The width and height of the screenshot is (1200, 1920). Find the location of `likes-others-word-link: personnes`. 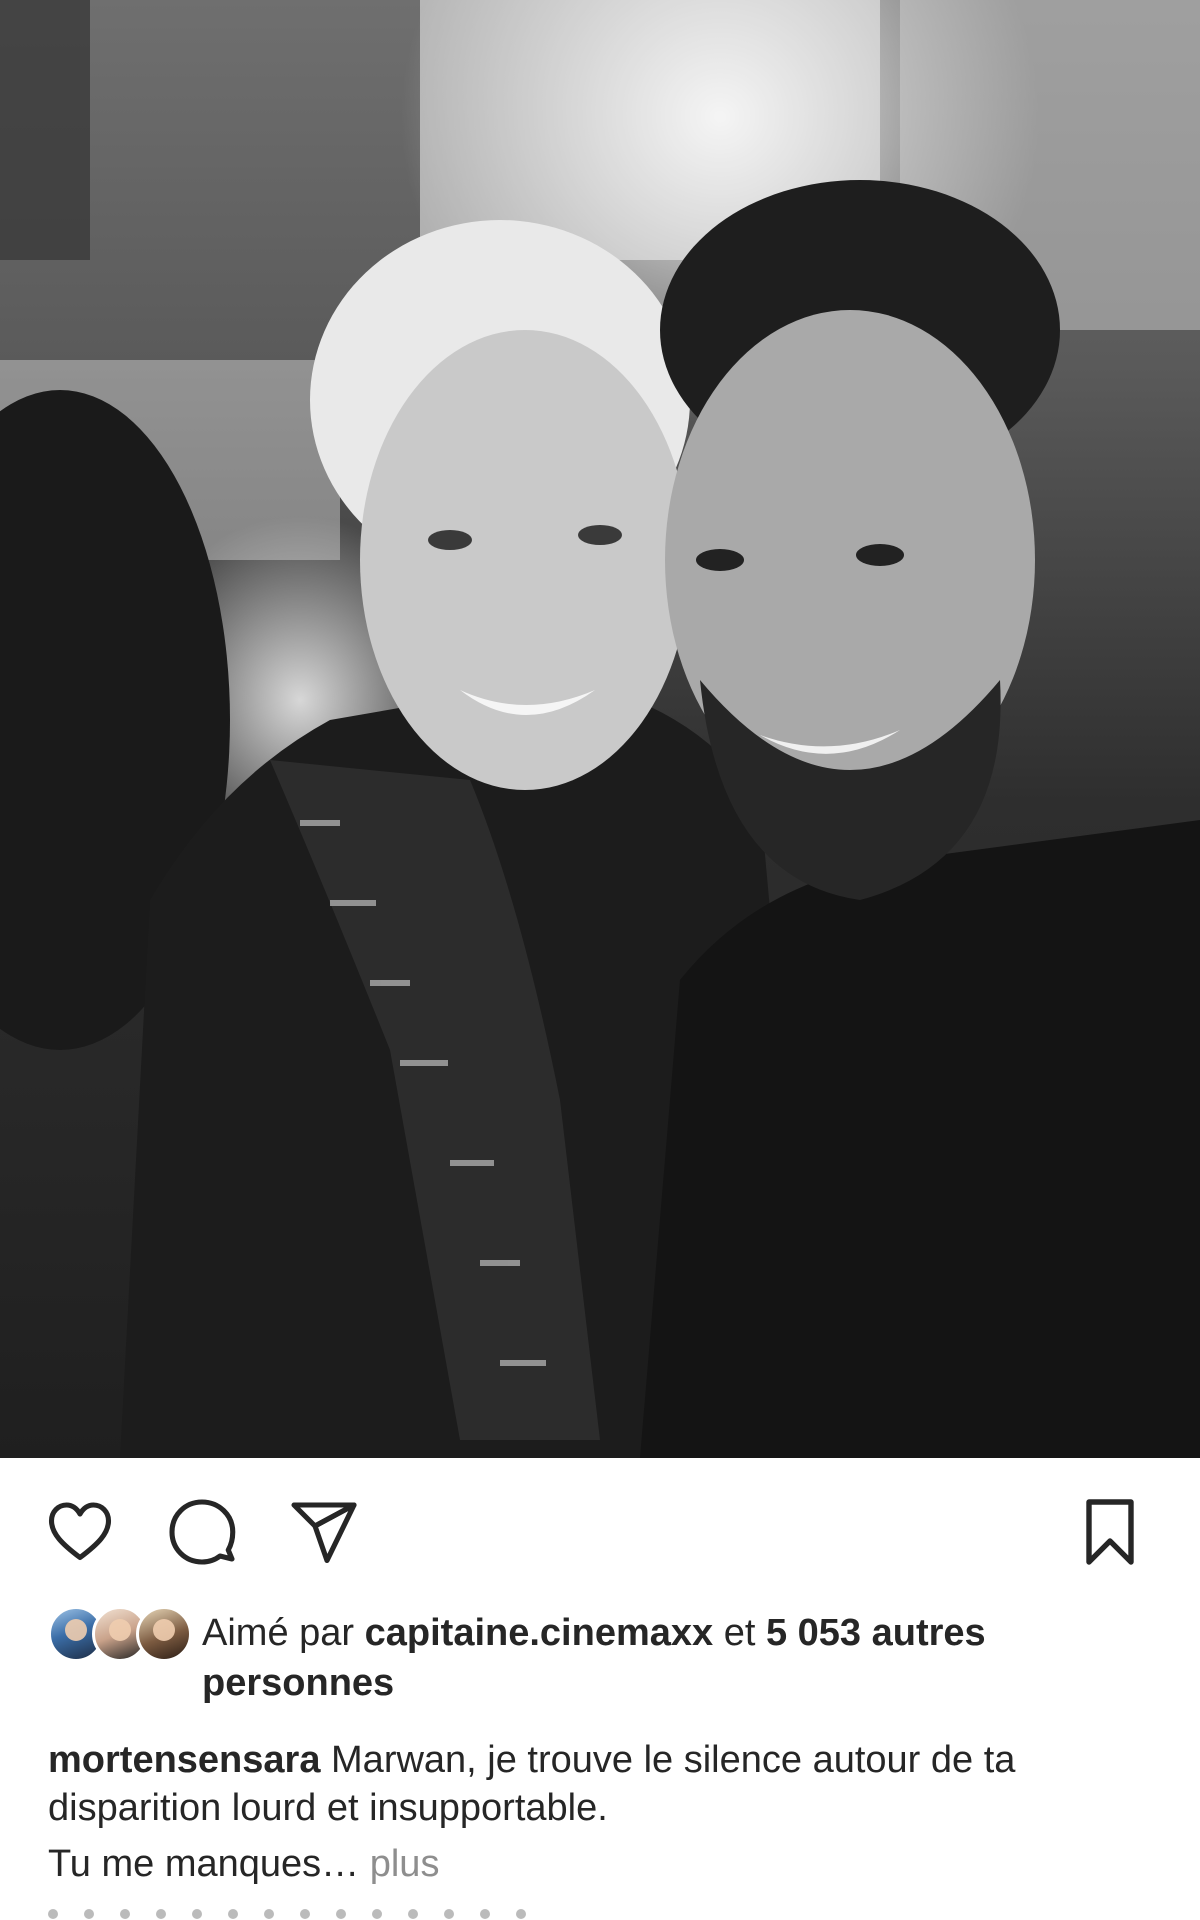

likes-others-word-link: personnes is located at coordinates (298, 1683).